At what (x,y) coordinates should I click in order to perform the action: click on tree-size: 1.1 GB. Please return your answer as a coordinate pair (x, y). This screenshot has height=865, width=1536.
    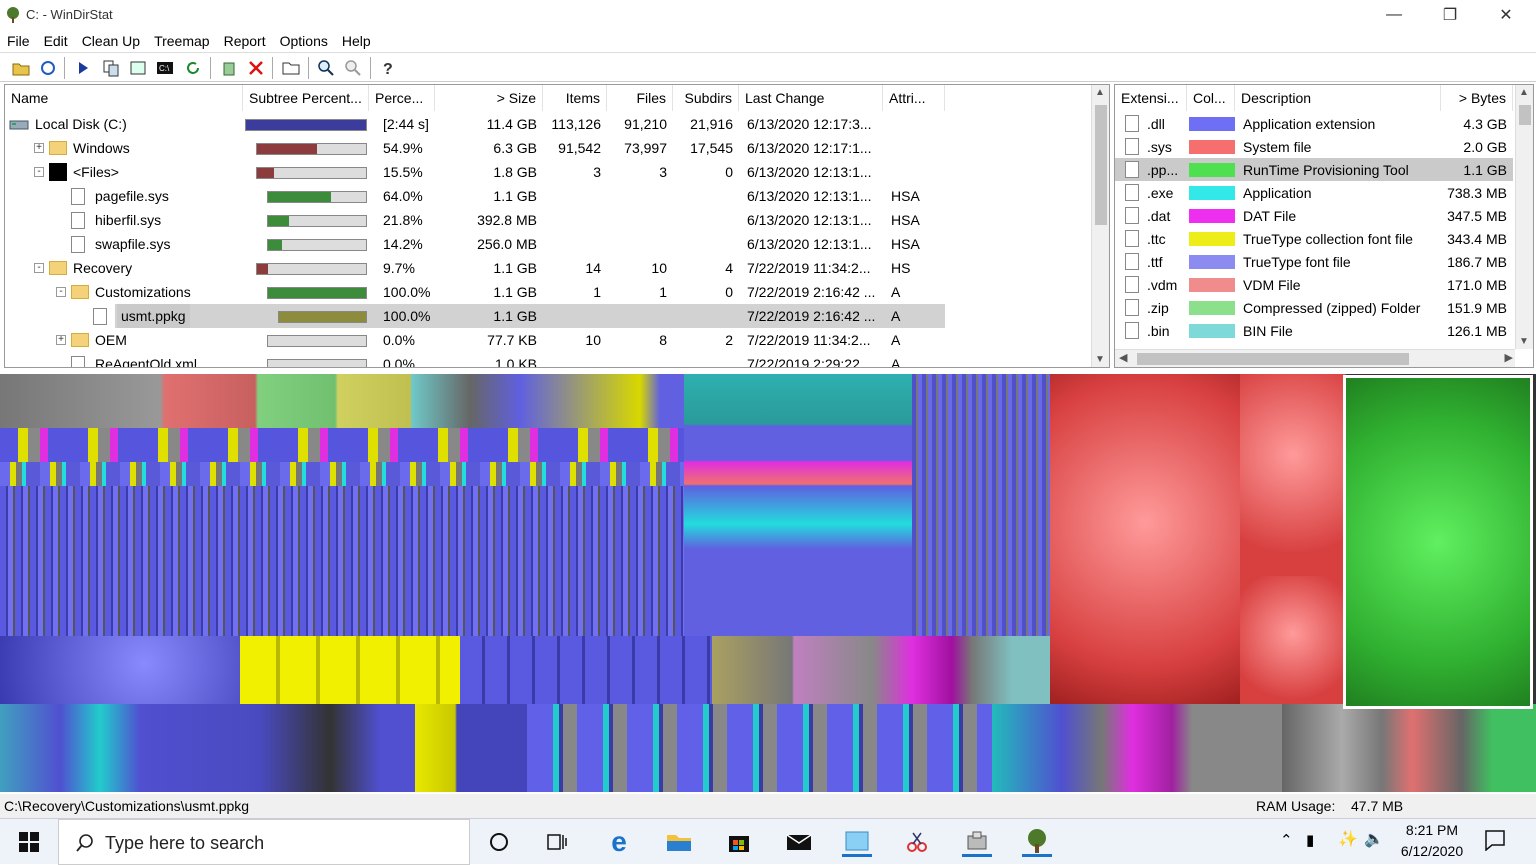
    Looking at the image, I should click on (515, 268).